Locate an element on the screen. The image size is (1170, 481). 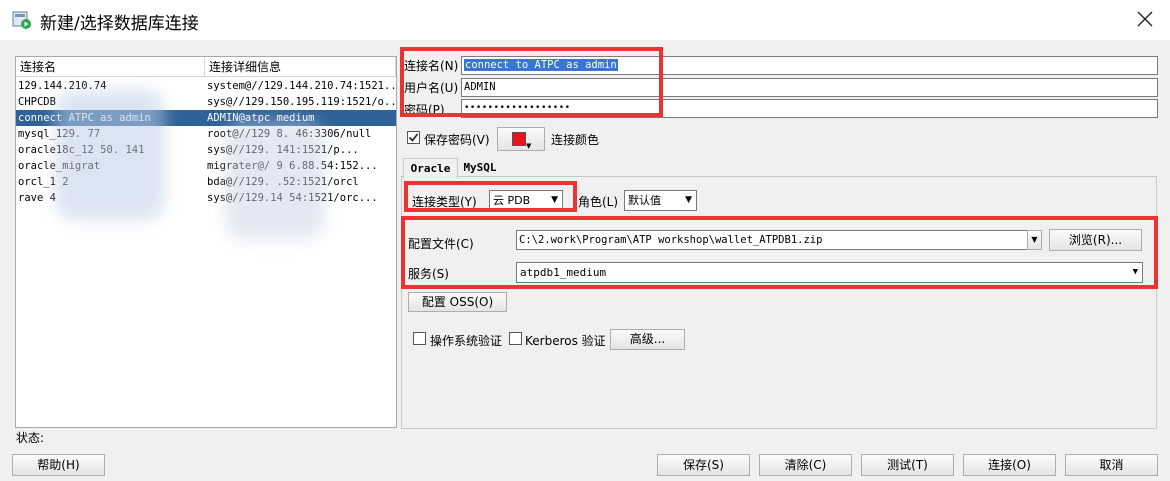
connection-color-button: ▼ is located at coordinates (521, 139).